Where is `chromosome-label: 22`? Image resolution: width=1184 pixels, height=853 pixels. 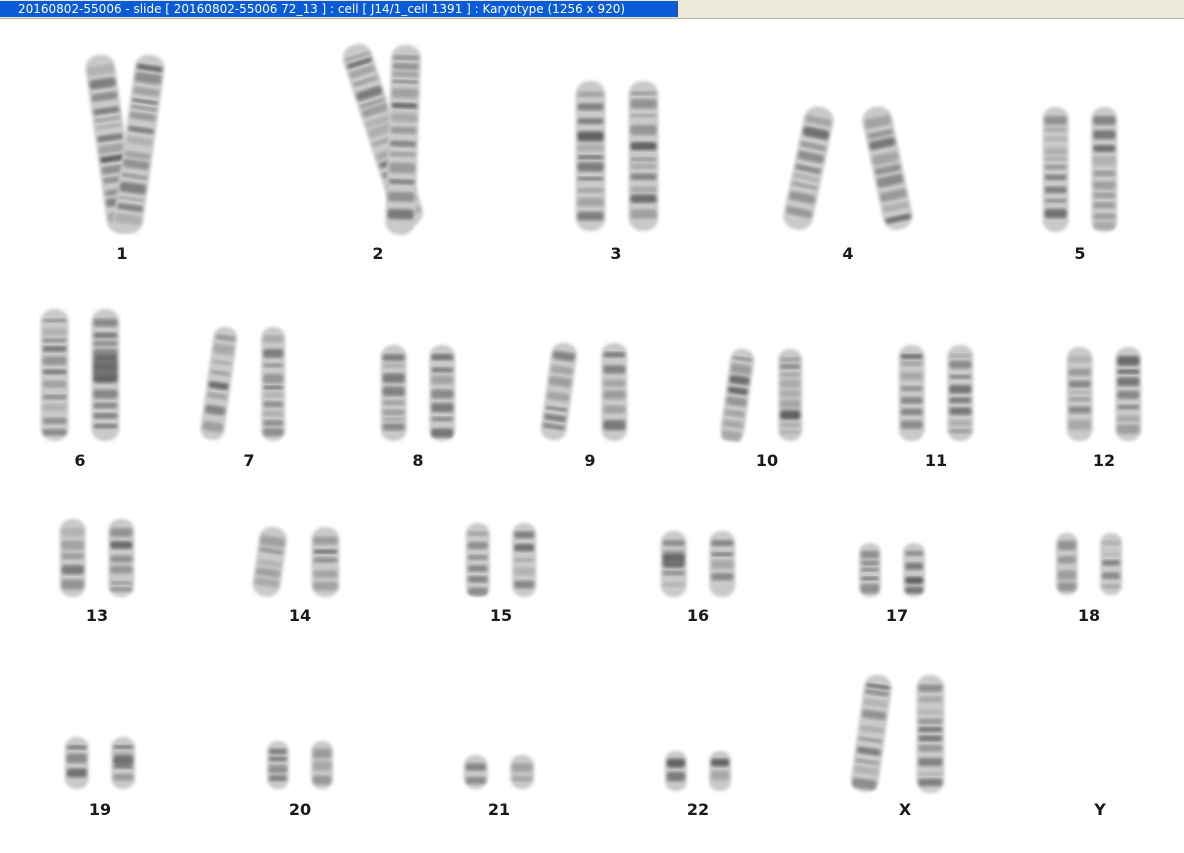
chromosome-label: 22 is located at coordinates (698, 809).